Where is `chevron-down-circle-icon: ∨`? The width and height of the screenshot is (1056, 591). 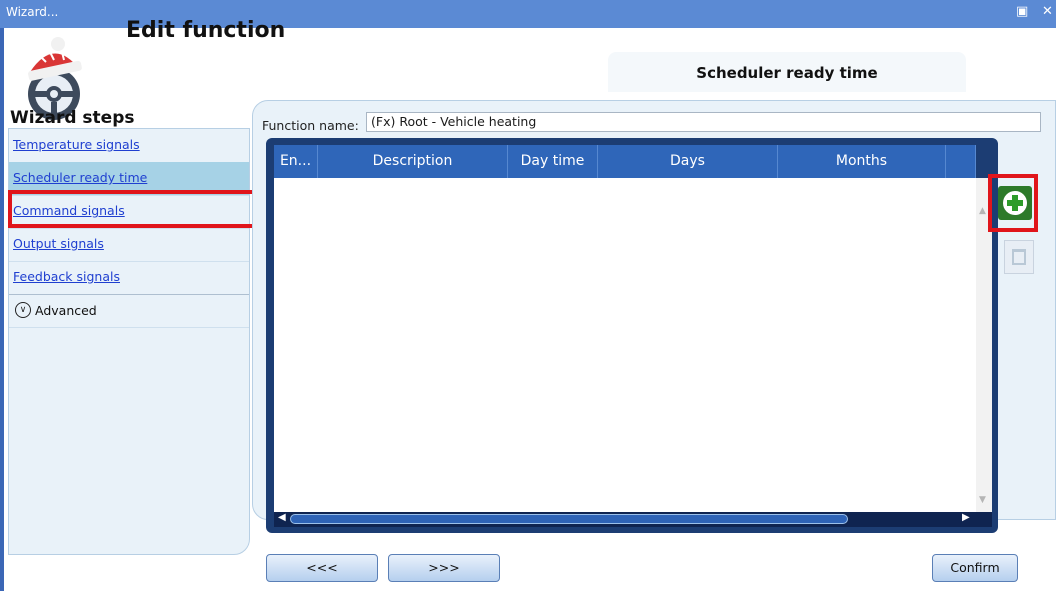
chevron-down-circle-icon: ∨ is located at coordinates (23, 310).